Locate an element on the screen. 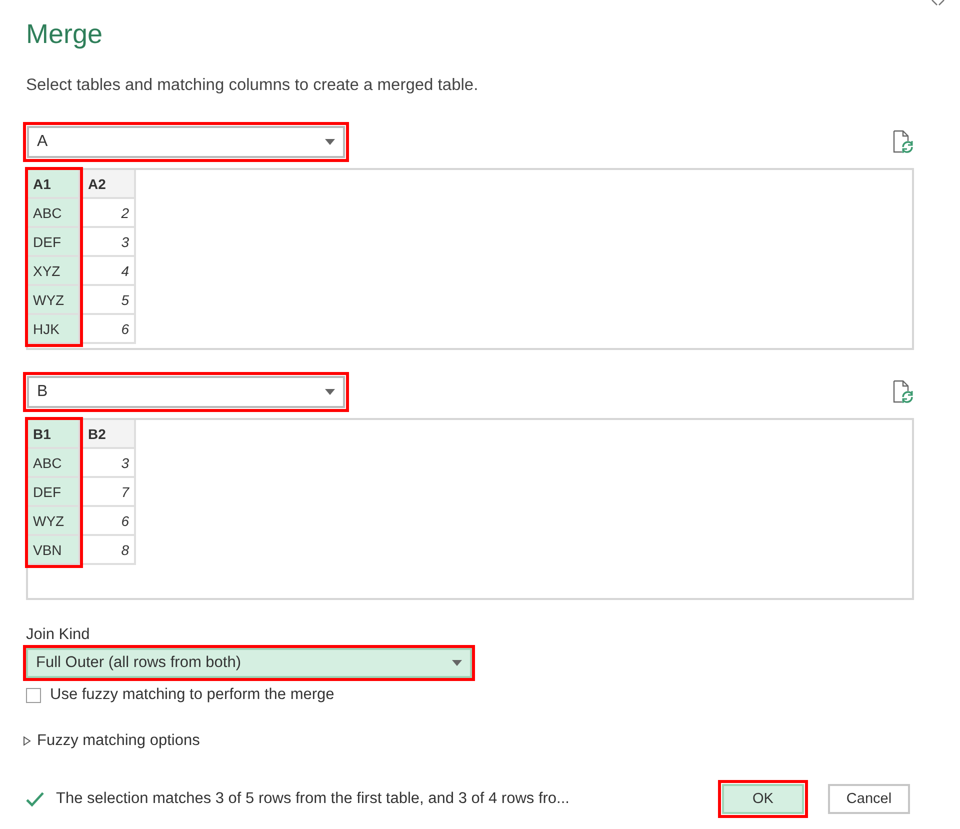 The width and height of the screenshot is (960, 829). table-cell: VBN is located at coordinates (54, 550).